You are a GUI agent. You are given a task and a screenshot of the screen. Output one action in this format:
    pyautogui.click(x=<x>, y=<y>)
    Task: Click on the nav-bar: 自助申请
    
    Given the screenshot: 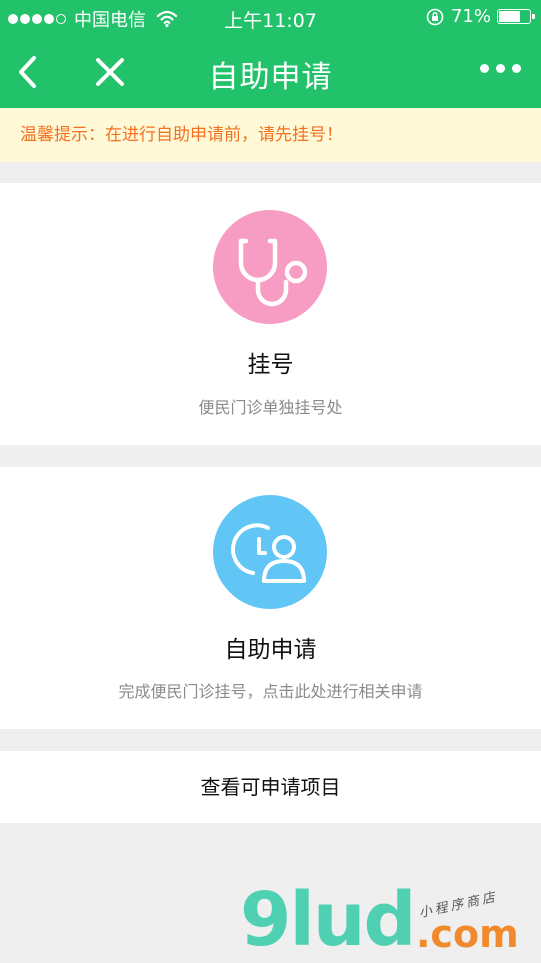 What is the action you would take?
    pyautogui.click(x=270, y=71)
    